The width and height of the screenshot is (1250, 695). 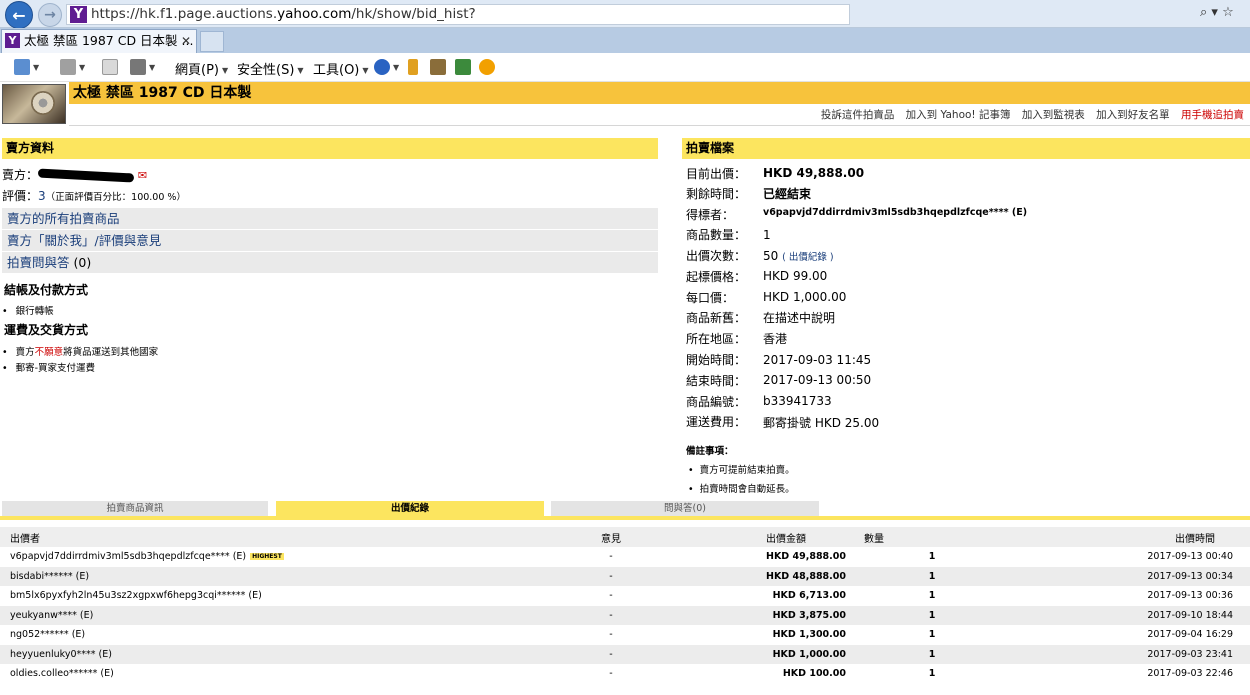 What do you see at coordinates (799, 318) in the screenshot?
I see `condition-value: 在描述中說明` at bounding box center [799, 318].